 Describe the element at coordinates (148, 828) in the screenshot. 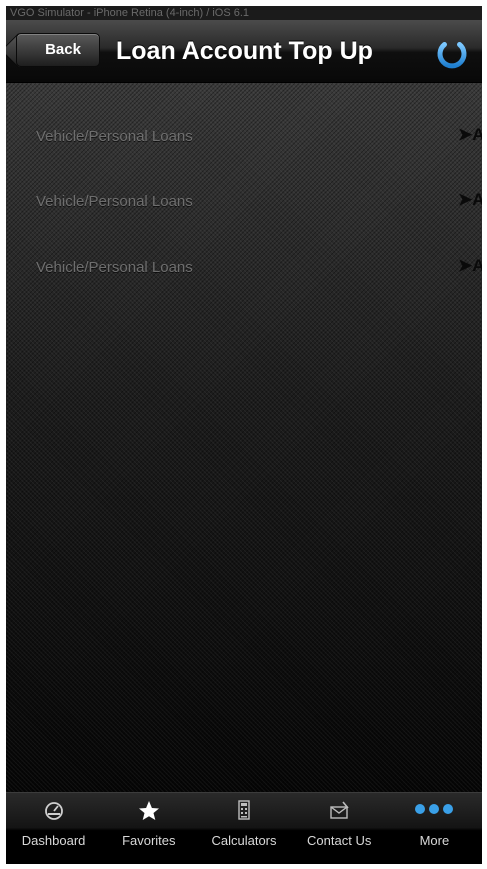

I see `tab-favorites: Favorites` at that location.